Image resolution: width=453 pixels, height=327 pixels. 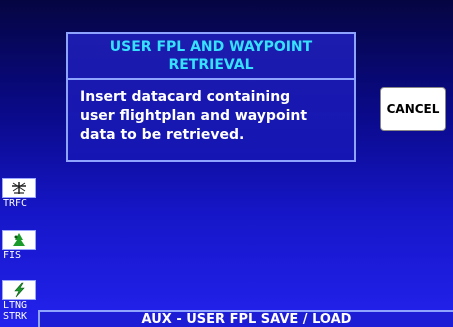 What do you see at coordinates (245, 318) in the screenshot?
I see `page-title-bar: AUX - USER FPL SAVE / LOAD` at bounding box center [245, 318].